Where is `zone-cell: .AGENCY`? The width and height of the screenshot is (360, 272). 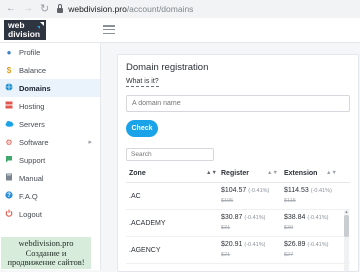 zone-cell: .AGENCY is located at coordinates (145, 250).